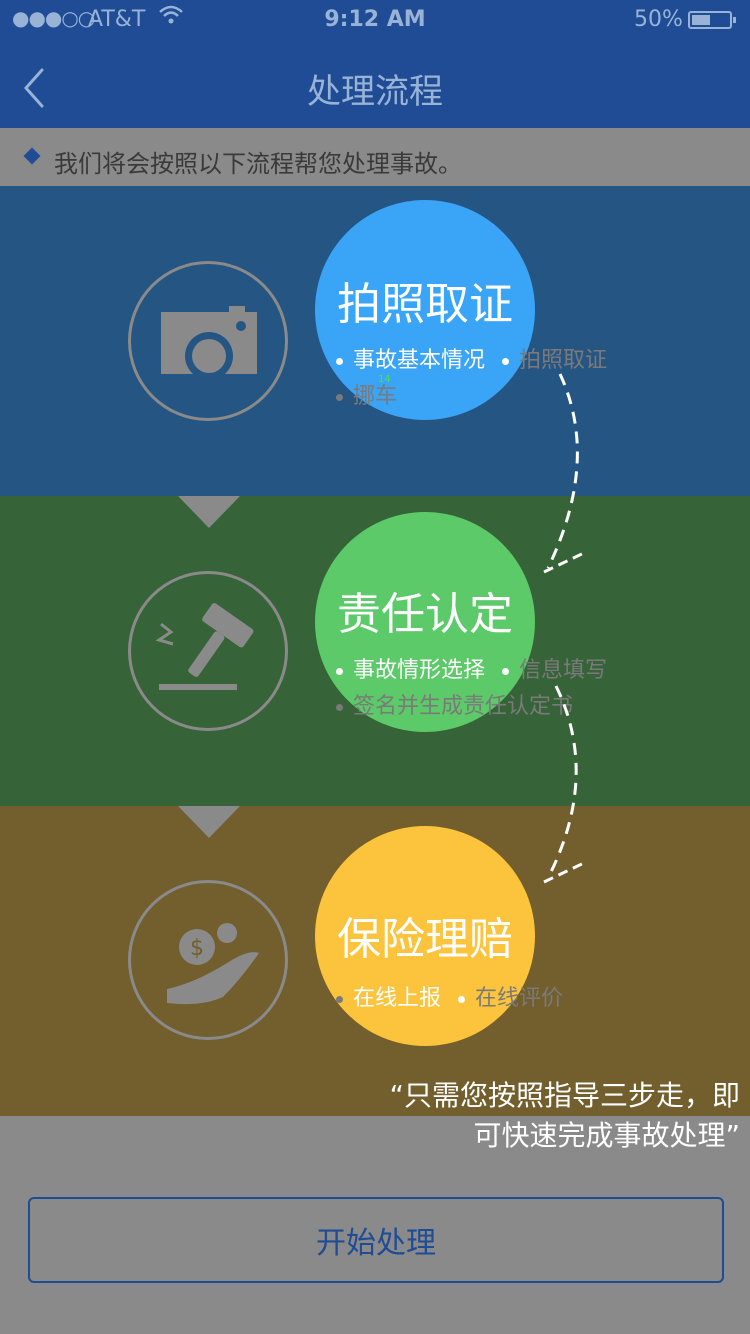  What do you see at coordinates (520, 1116) in the screenshot?
I see `guide-quote: “只需您按照指导三步走，即 可快速完成事故处理”` at bounding box center [520, 1116].